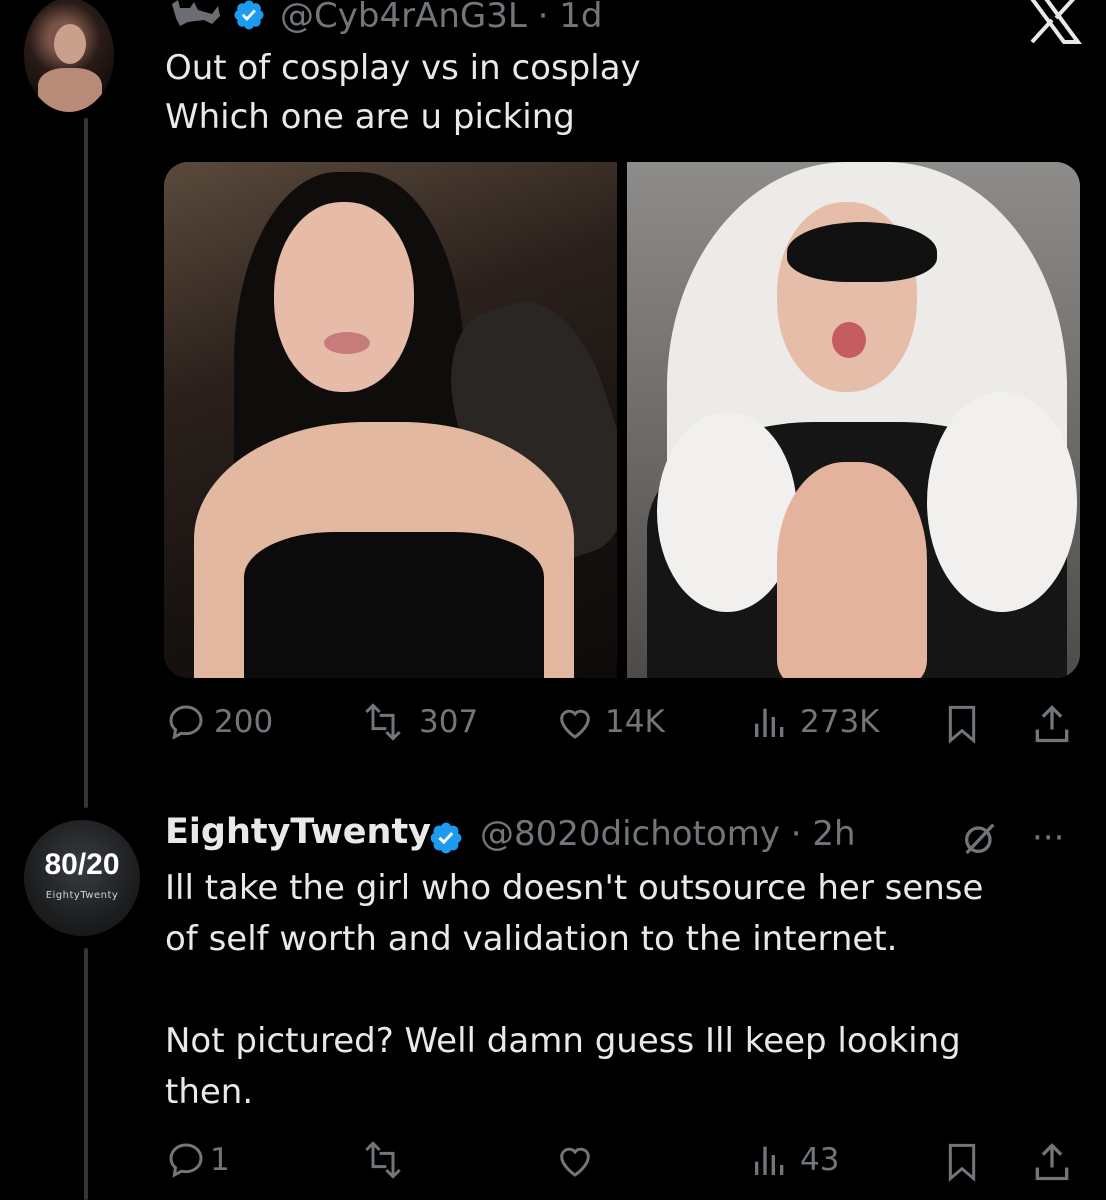  I want to click on figure-face, so click(344, 297).